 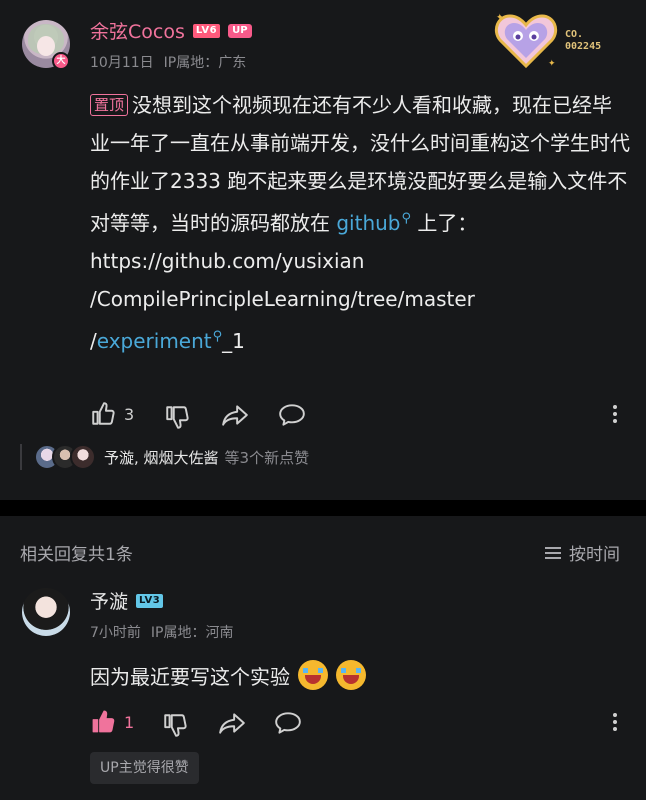 I want to click on reply-meta: 7小时前 IP属地：河南, so click(x=162, y=632).